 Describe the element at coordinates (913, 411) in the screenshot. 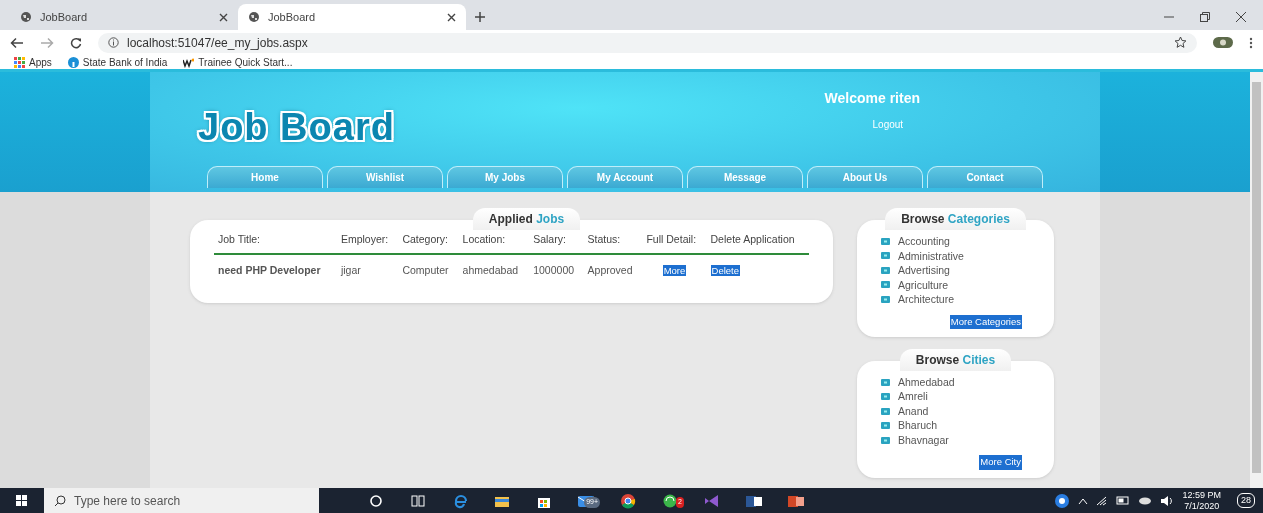

I see `category-link: Anand` at that location.